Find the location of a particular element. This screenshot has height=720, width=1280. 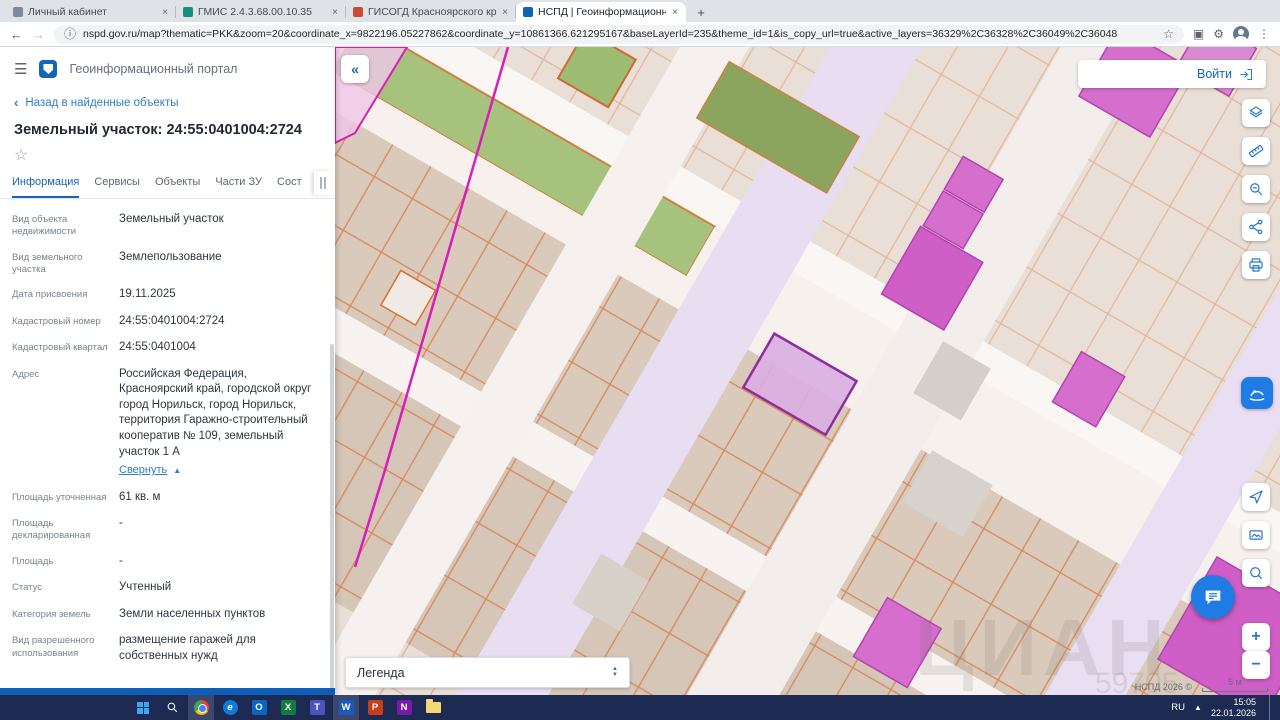

bookmark-star-icon: ☆ is located at coordinates (1168, 34).